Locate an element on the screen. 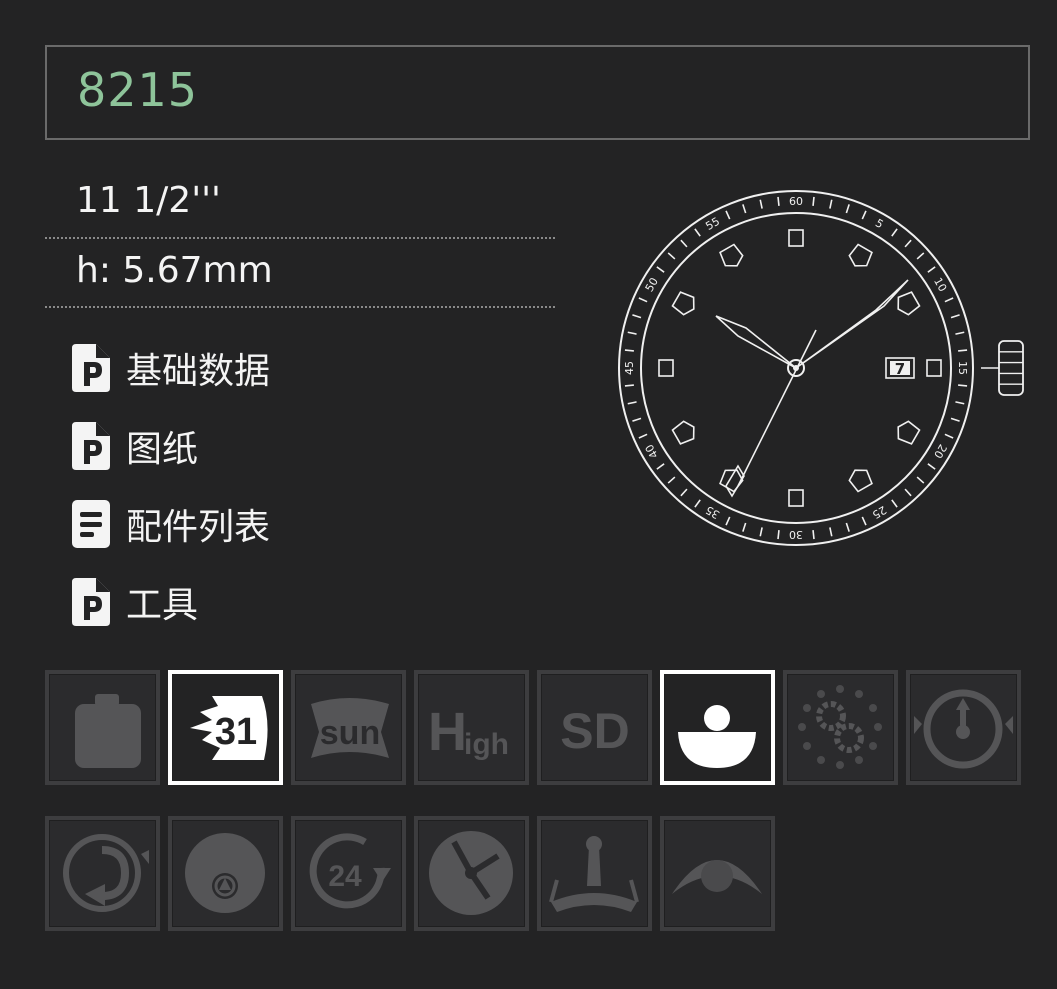 The width and height of the screenshot is (1057, 989). document-list-icon is located at coordinates (91, 524).